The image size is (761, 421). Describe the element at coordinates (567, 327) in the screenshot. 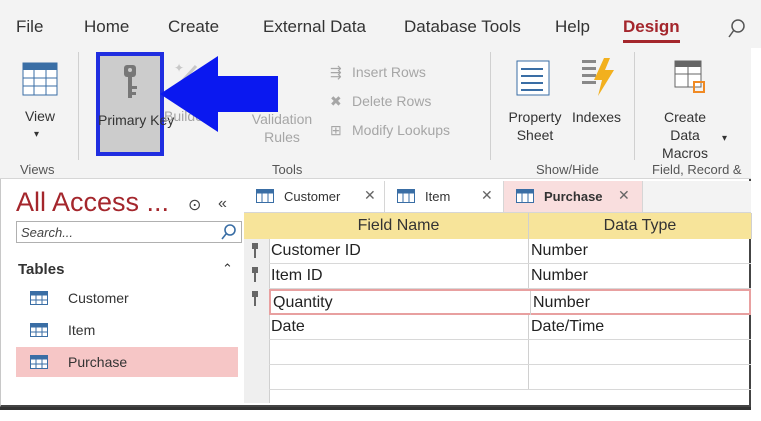

I see `data-type-cell: Date/Time` at that location.